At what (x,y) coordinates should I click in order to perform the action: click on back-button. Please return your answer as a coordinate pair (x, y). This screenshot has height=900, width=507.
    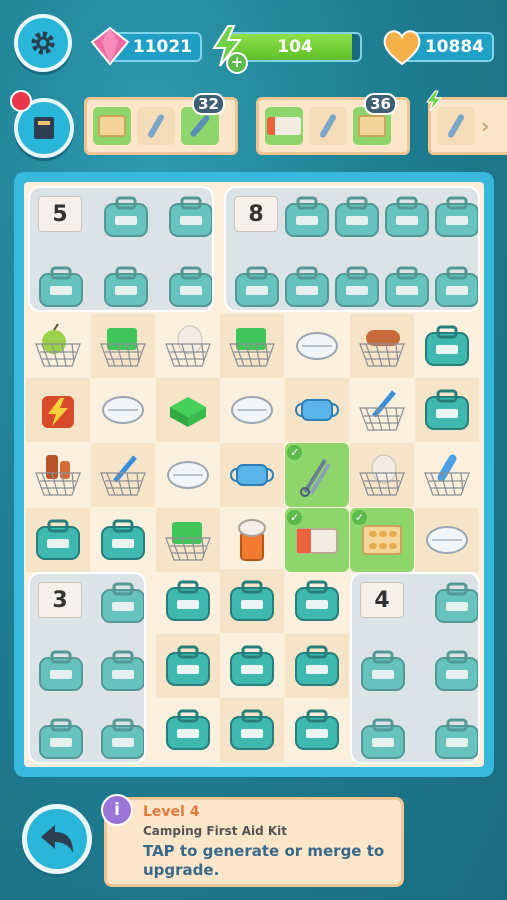
    Looking at the image, I should click on (57, 839).